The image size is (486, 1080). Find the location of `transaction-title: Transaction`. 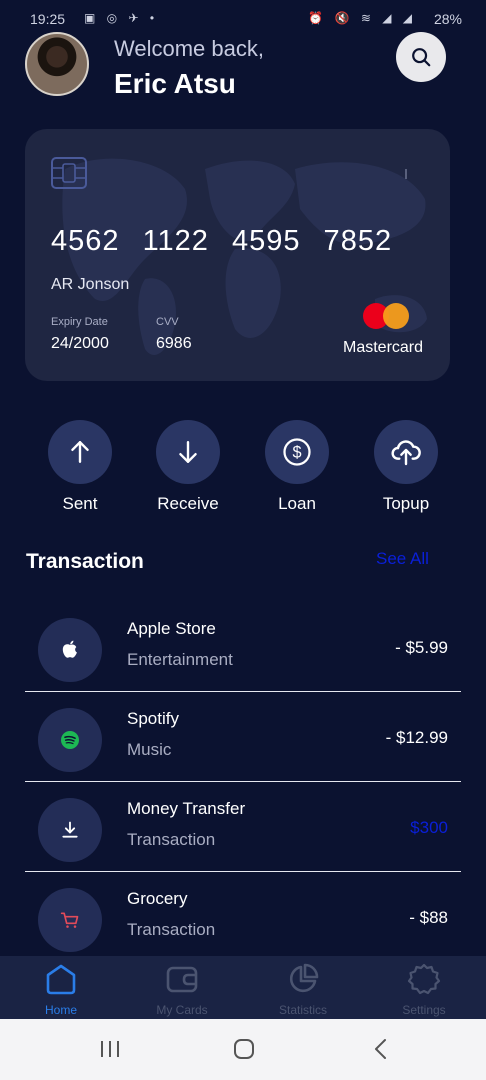

transaction-title: Transaction is located at coordinates (85, 561).